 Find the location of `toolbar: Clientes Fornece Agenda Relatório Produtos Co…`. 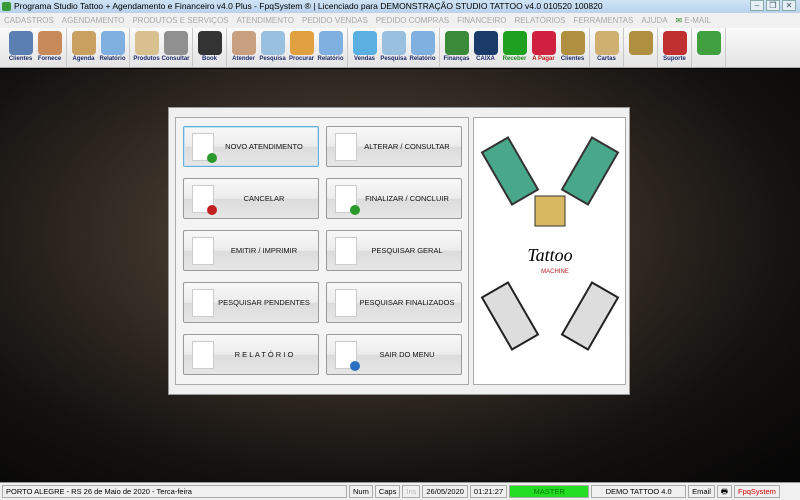

toolbar: Clientes Fornece Agenda Relatório Produtos Co… is located at coordinates (400, 48).